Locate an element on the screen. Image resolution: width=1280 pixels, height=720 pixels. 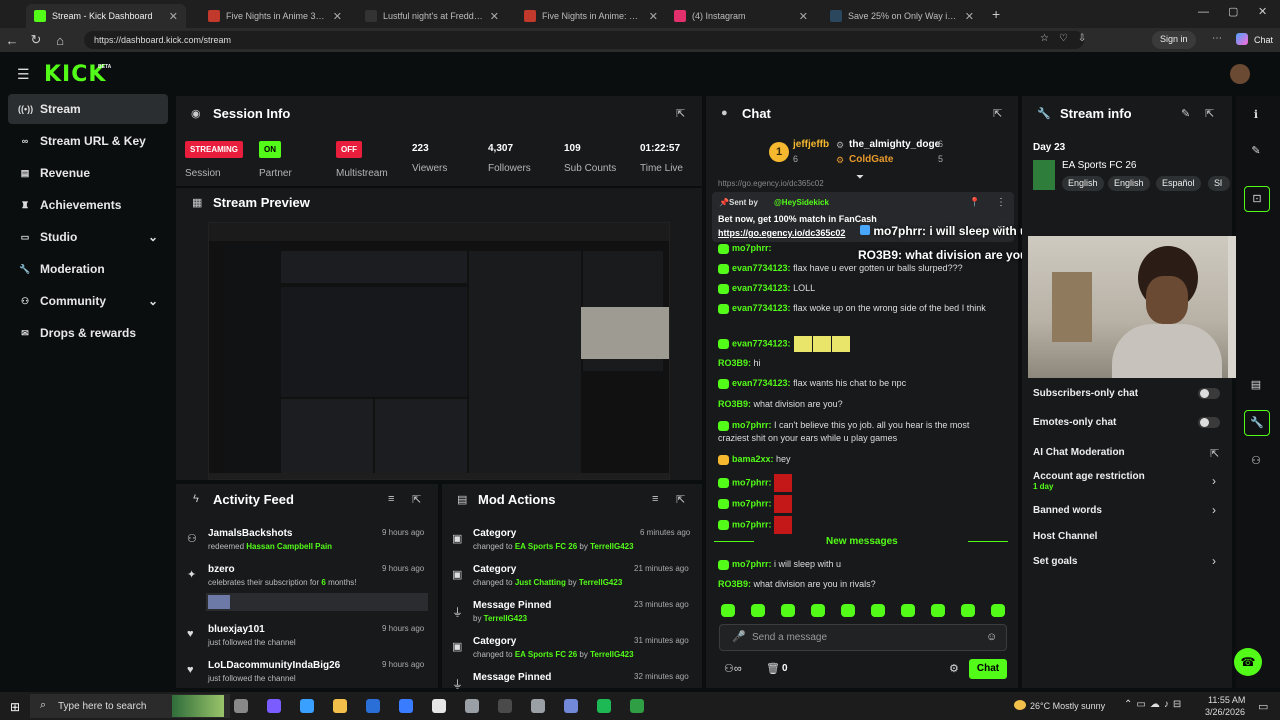
chat-message: evan7734123: is located at coordinates (855, 344).